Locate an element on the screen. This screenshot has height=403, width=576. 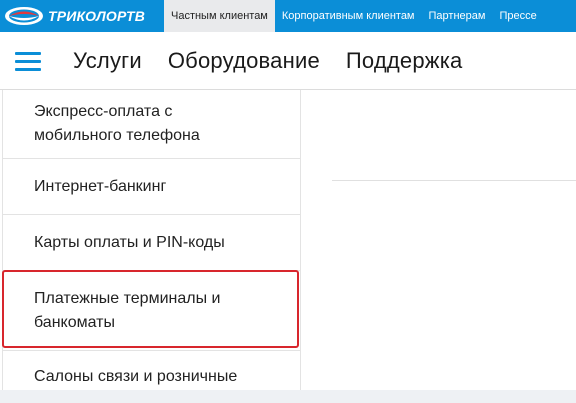
sidebar-item-label: Экспресс-оплата с мобильного телефона is located at coordinates (117, 123).